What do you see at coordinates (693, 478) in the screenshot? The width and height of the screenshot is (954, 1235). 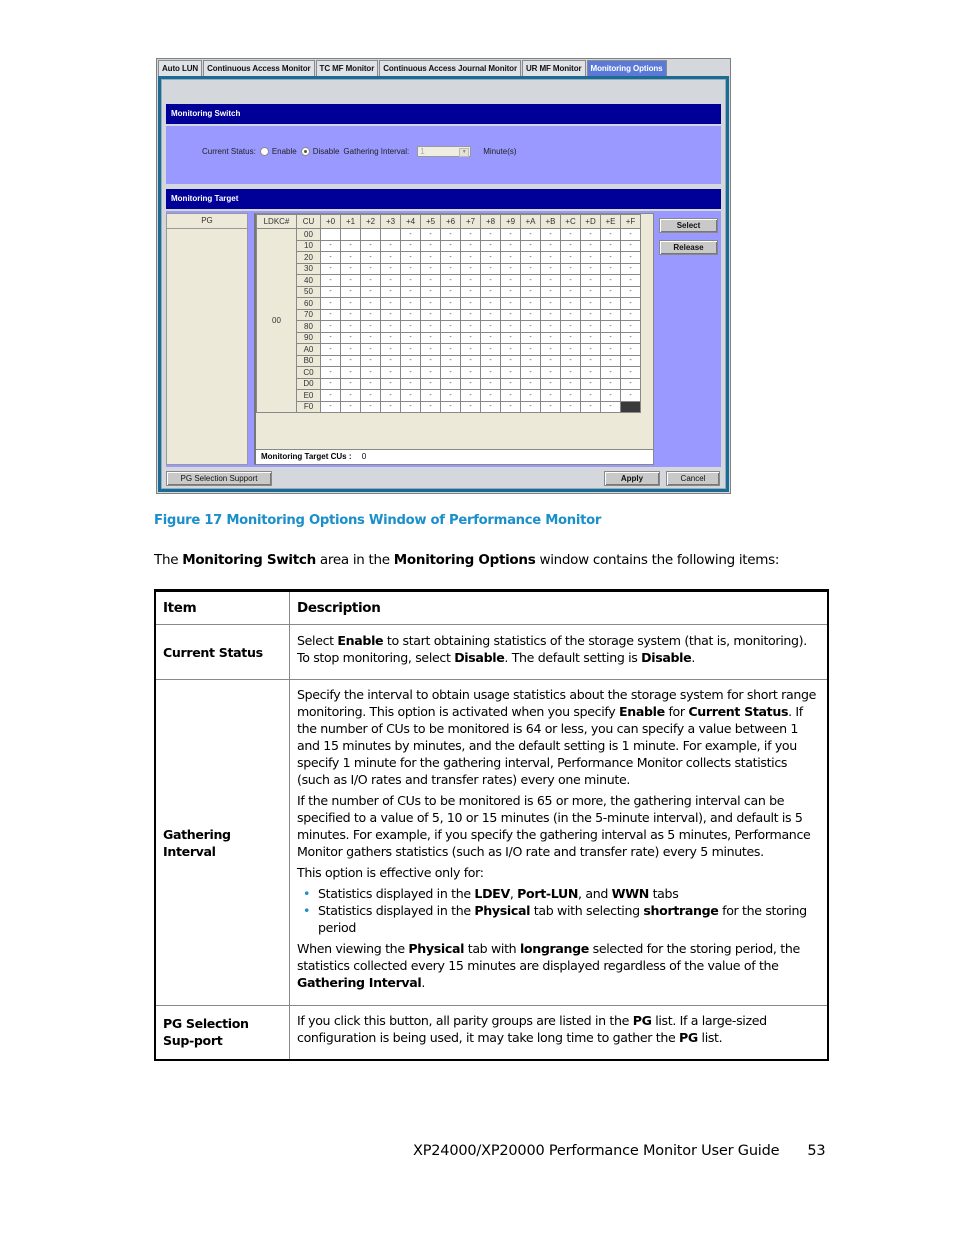 I see `cancel-button: Cancel` at bounding box center [693, 478].